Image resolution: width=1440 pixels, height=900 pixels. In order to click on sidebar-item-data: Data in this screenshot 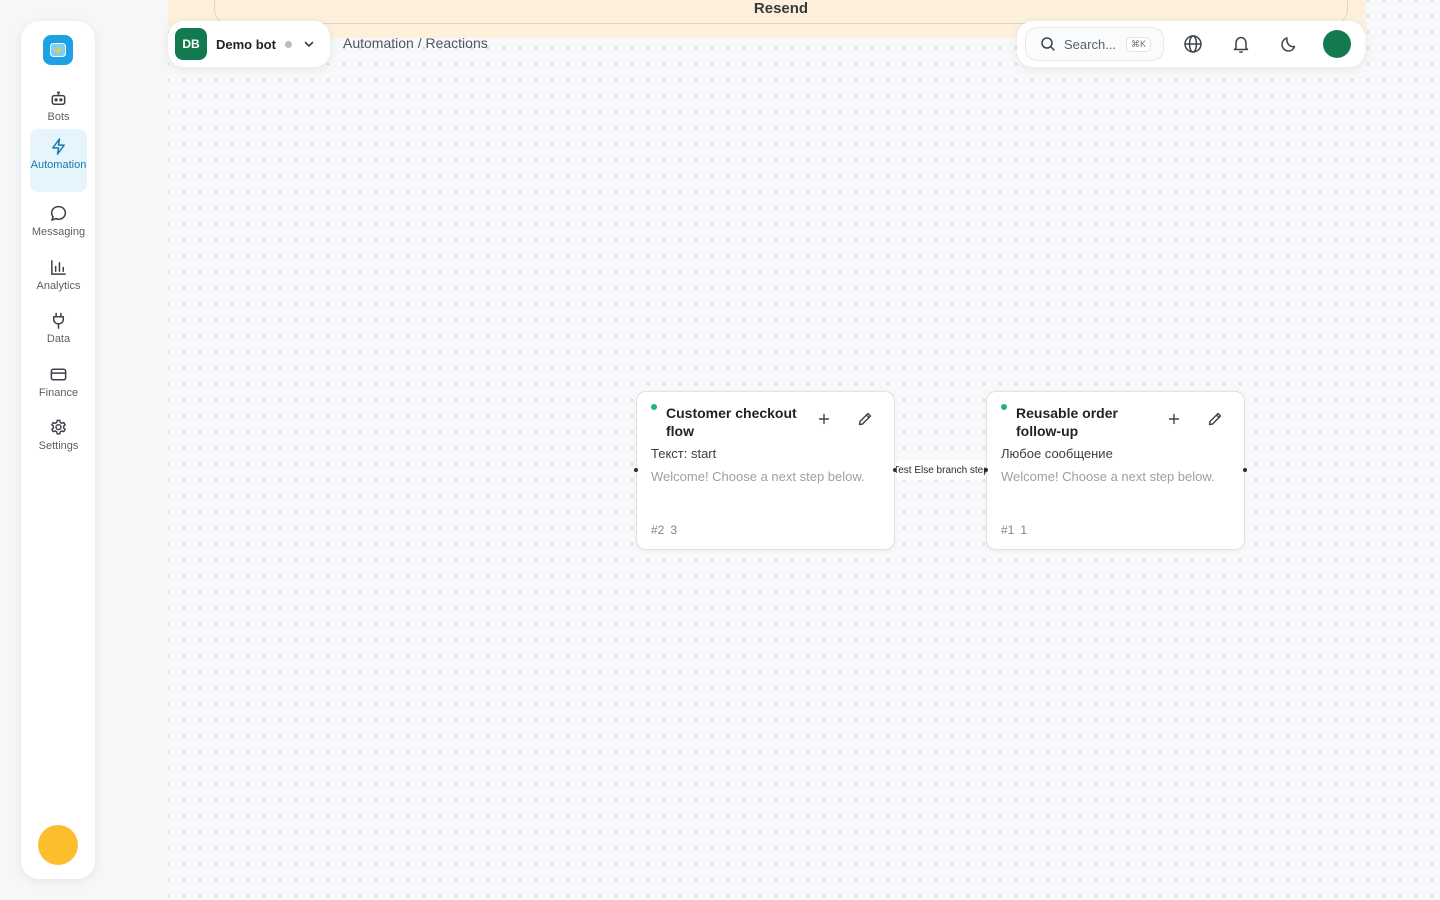, I will do `click(58, 327)`.